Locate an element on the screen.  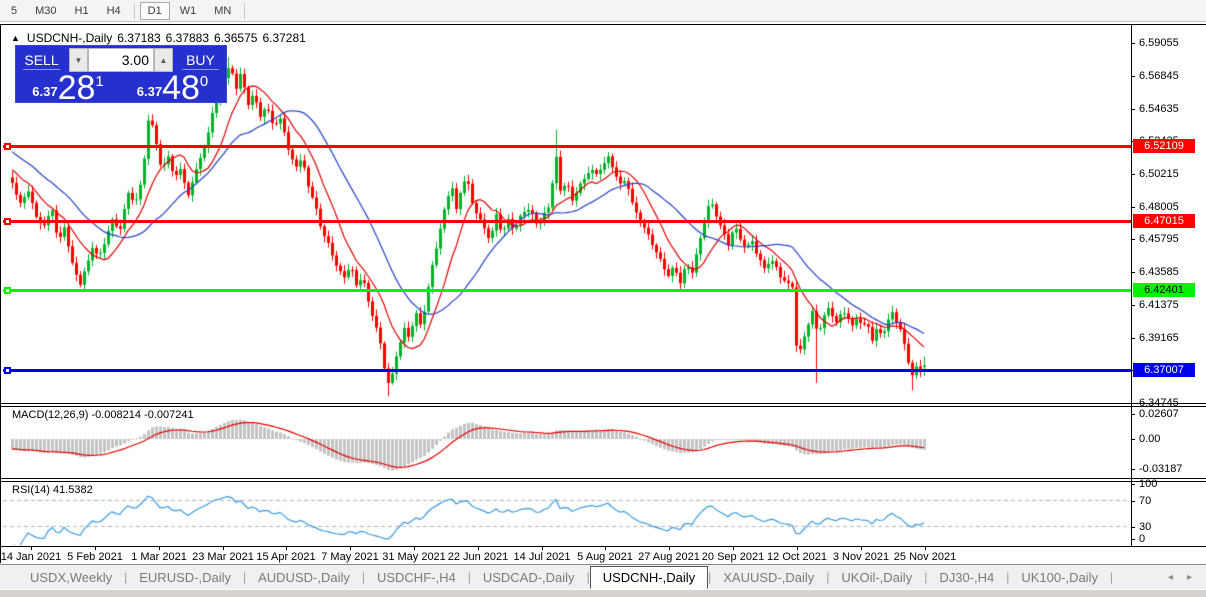
level-price-label: 6.37007 is located at coordinates (1164, 369).